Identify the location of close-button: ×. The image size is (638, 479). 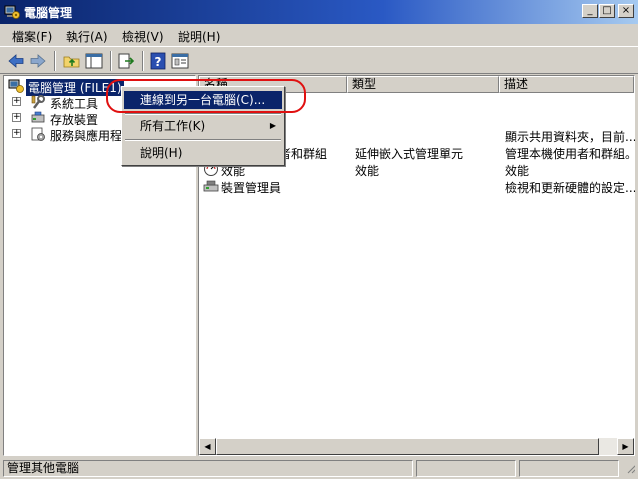
(626, 11).